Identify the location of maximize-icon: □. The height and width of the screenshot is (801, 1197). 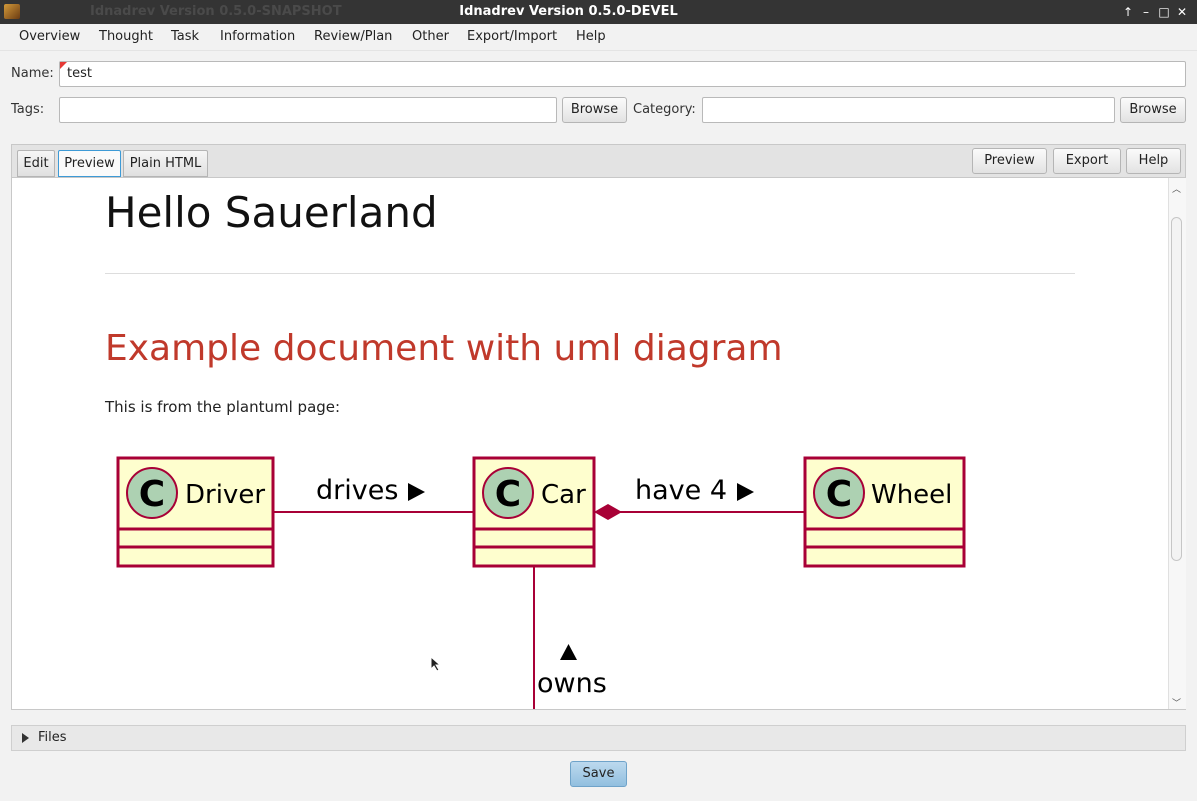
(1164, 12).